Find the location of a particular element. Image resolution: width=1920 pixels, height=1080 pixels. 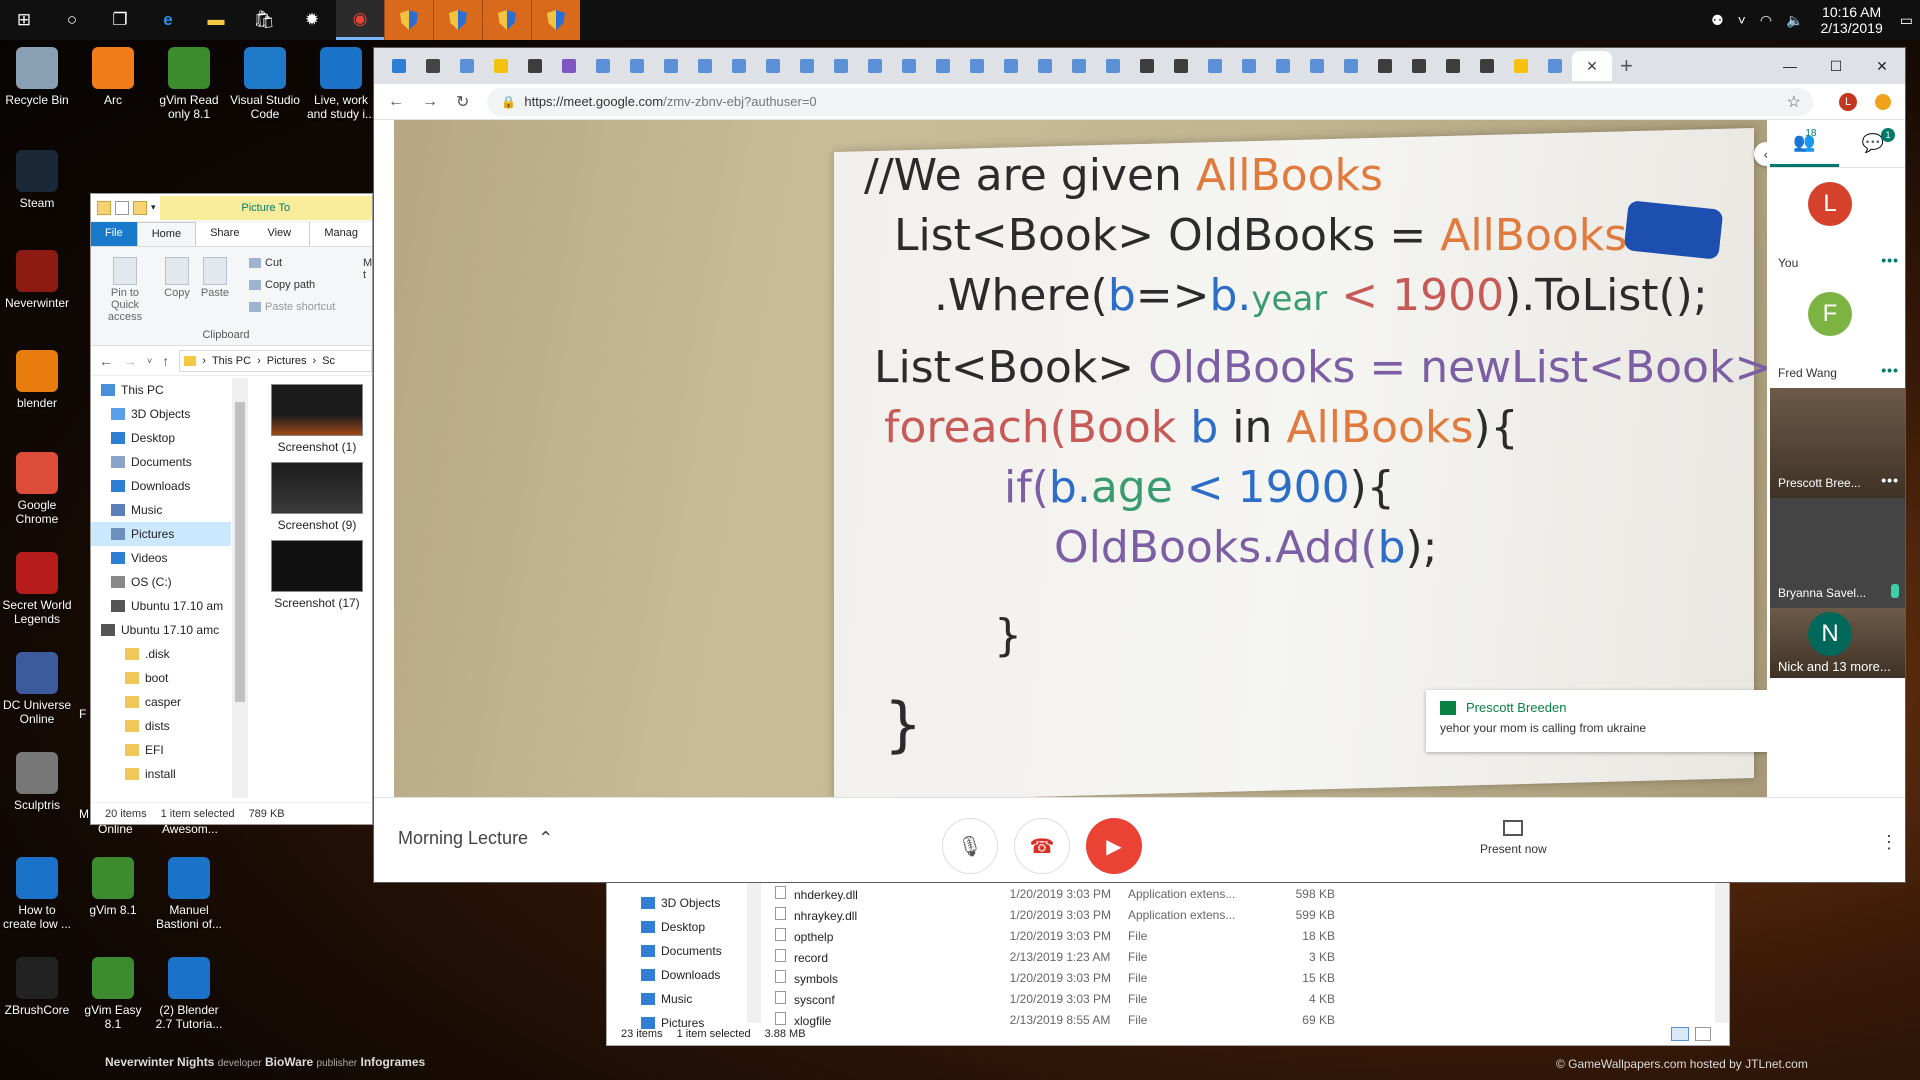

back-arrow-icon: ← is located at coordinates (396, 102).